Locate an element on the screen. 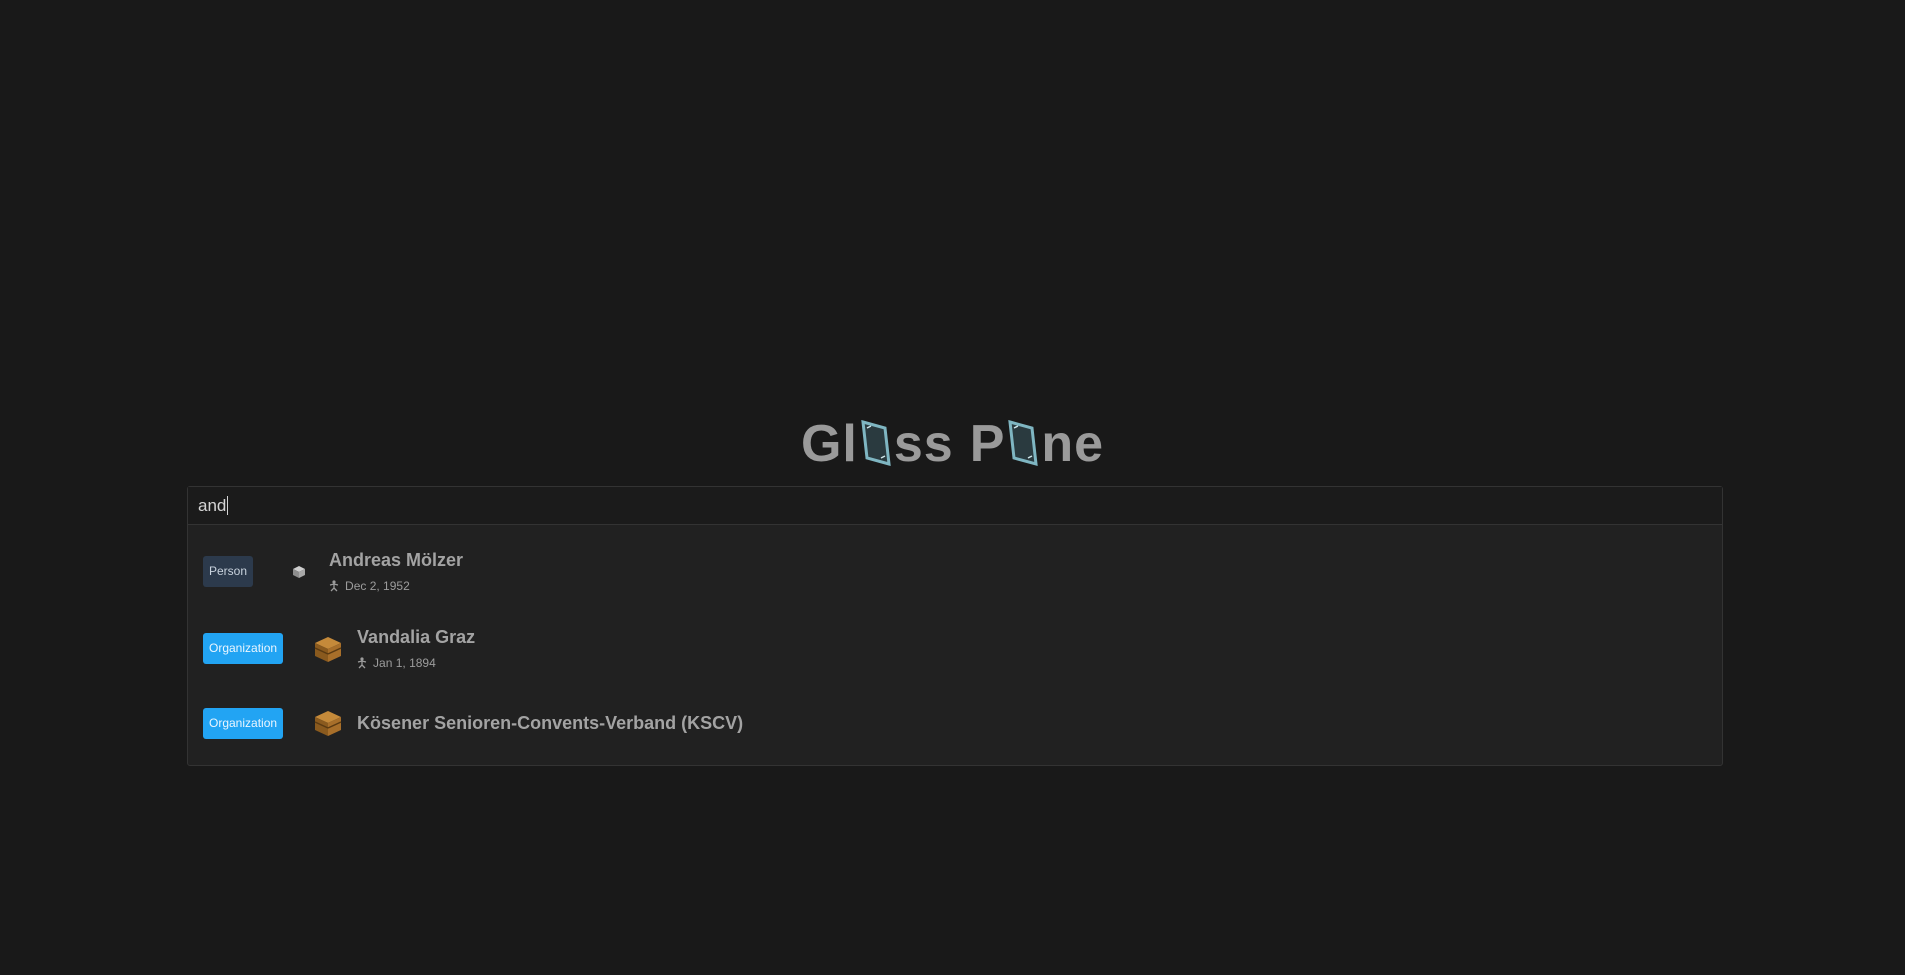 This screenshot has width=1905, height=975. list-item: Organization Vandalia Graz Jan 1, 1894 is located at coordinates (955, 648).